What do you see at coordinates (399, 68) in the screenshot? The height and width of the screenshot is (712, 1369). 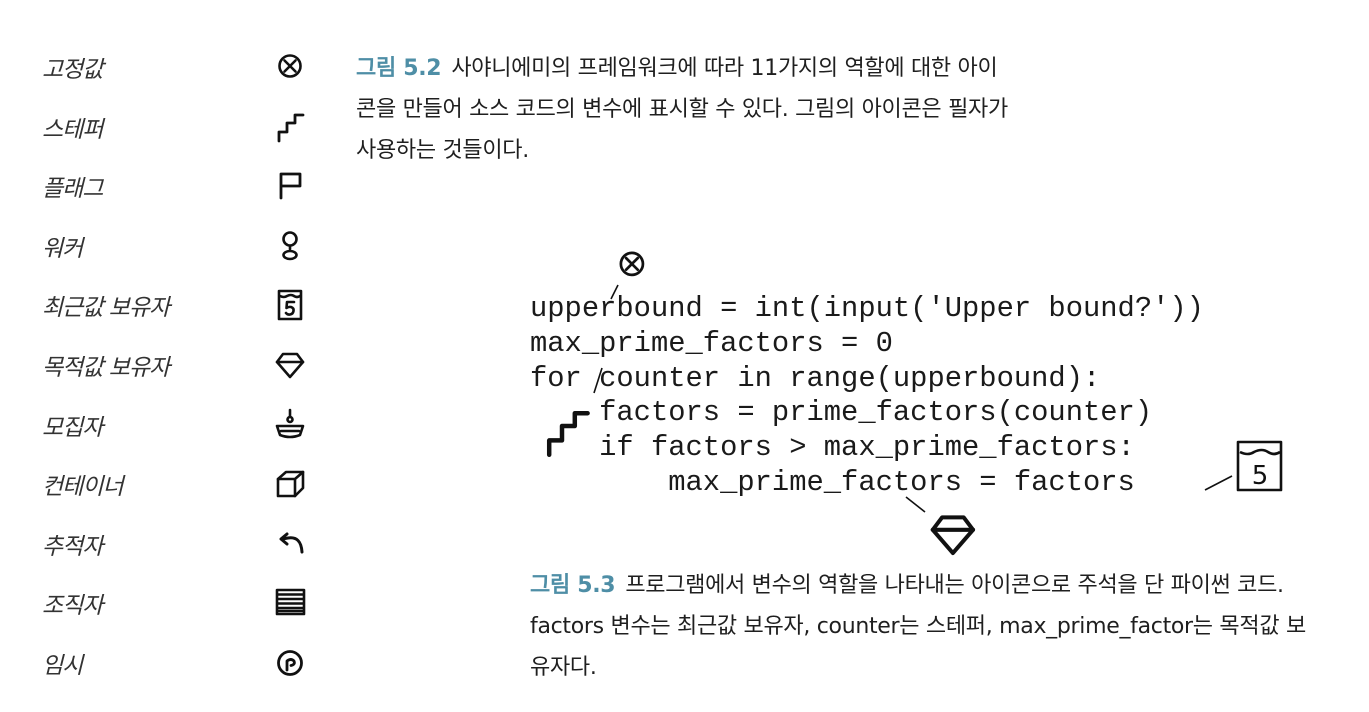 I see `figure-label: 그림 5.2` at bounding box center [399, 68].